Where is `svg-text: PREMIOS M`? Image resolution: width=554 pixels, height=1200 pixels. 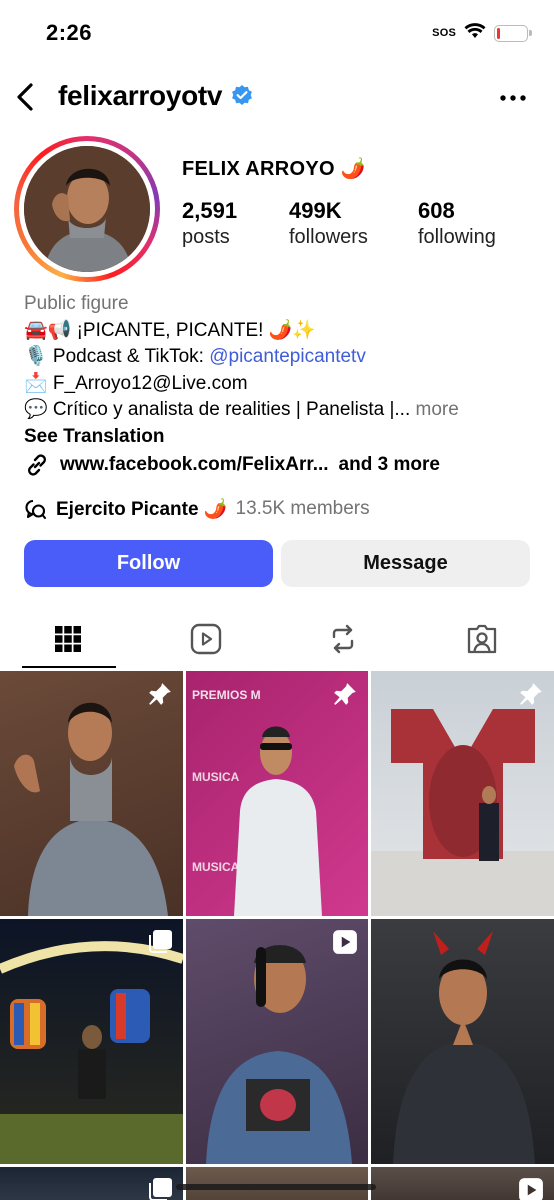 svg-text: PREMIOS M is located at coordinates (226, 695).